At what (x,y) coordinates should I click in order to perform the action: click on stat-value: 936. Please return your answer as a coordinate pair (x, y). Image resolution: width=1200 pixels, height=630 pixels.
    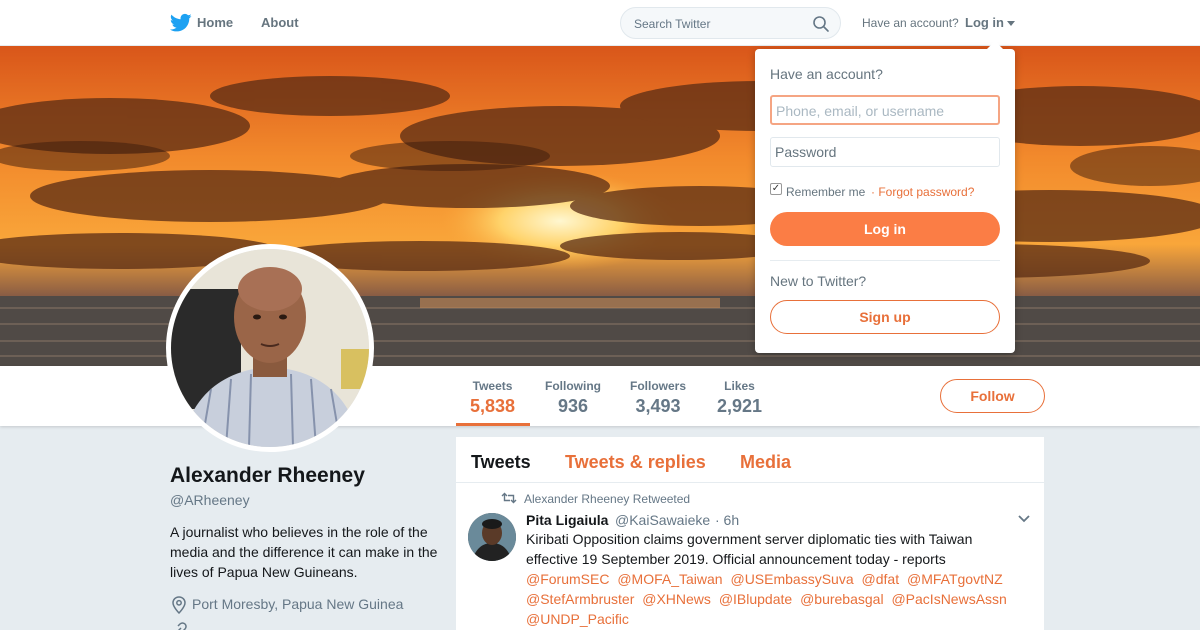
    Looking at the image, I should click on (573, 406).